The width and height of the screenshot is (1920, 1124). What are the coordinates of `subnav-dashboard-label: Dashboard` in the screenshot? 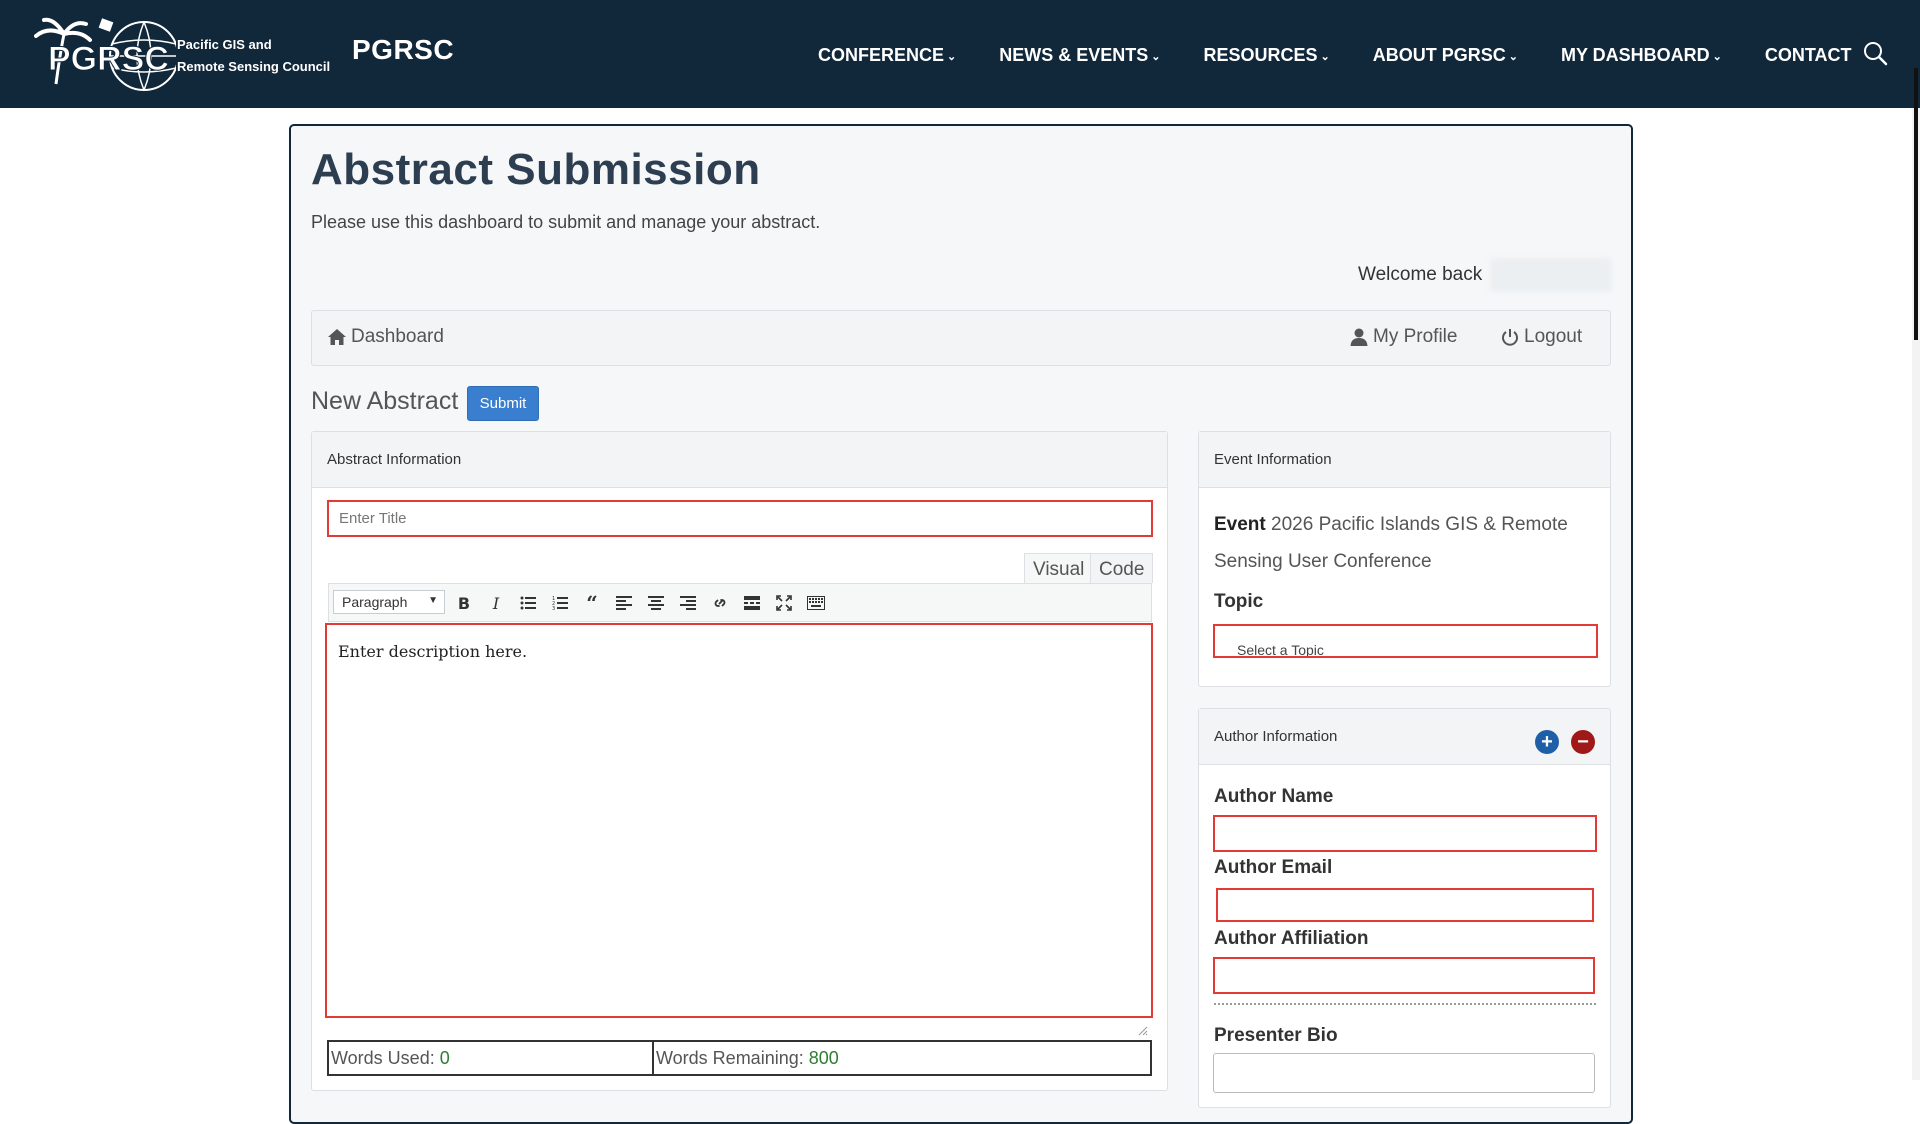 It's located at (397, 336).